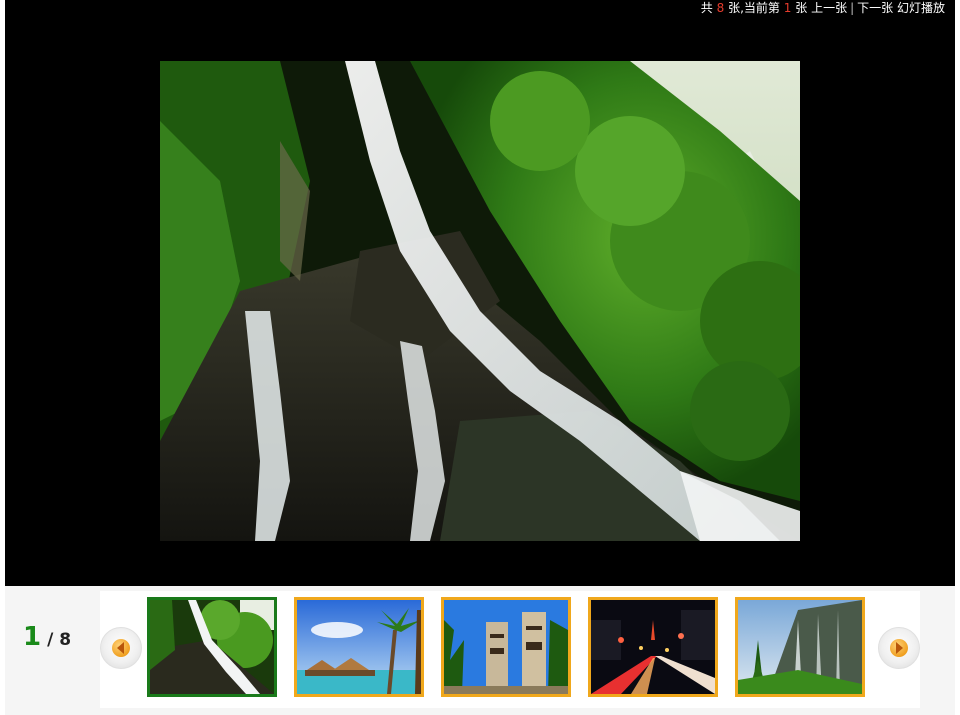 The image size is (960, 715). I want to click on slideshow-link: 幻灯播放, so click(921, 8).